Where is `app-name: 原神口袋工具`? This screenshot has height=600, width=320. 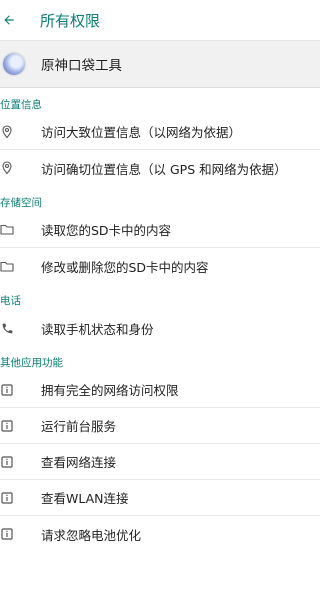 app-name: 原神口袋工具 is located at coordinates (81, 66).